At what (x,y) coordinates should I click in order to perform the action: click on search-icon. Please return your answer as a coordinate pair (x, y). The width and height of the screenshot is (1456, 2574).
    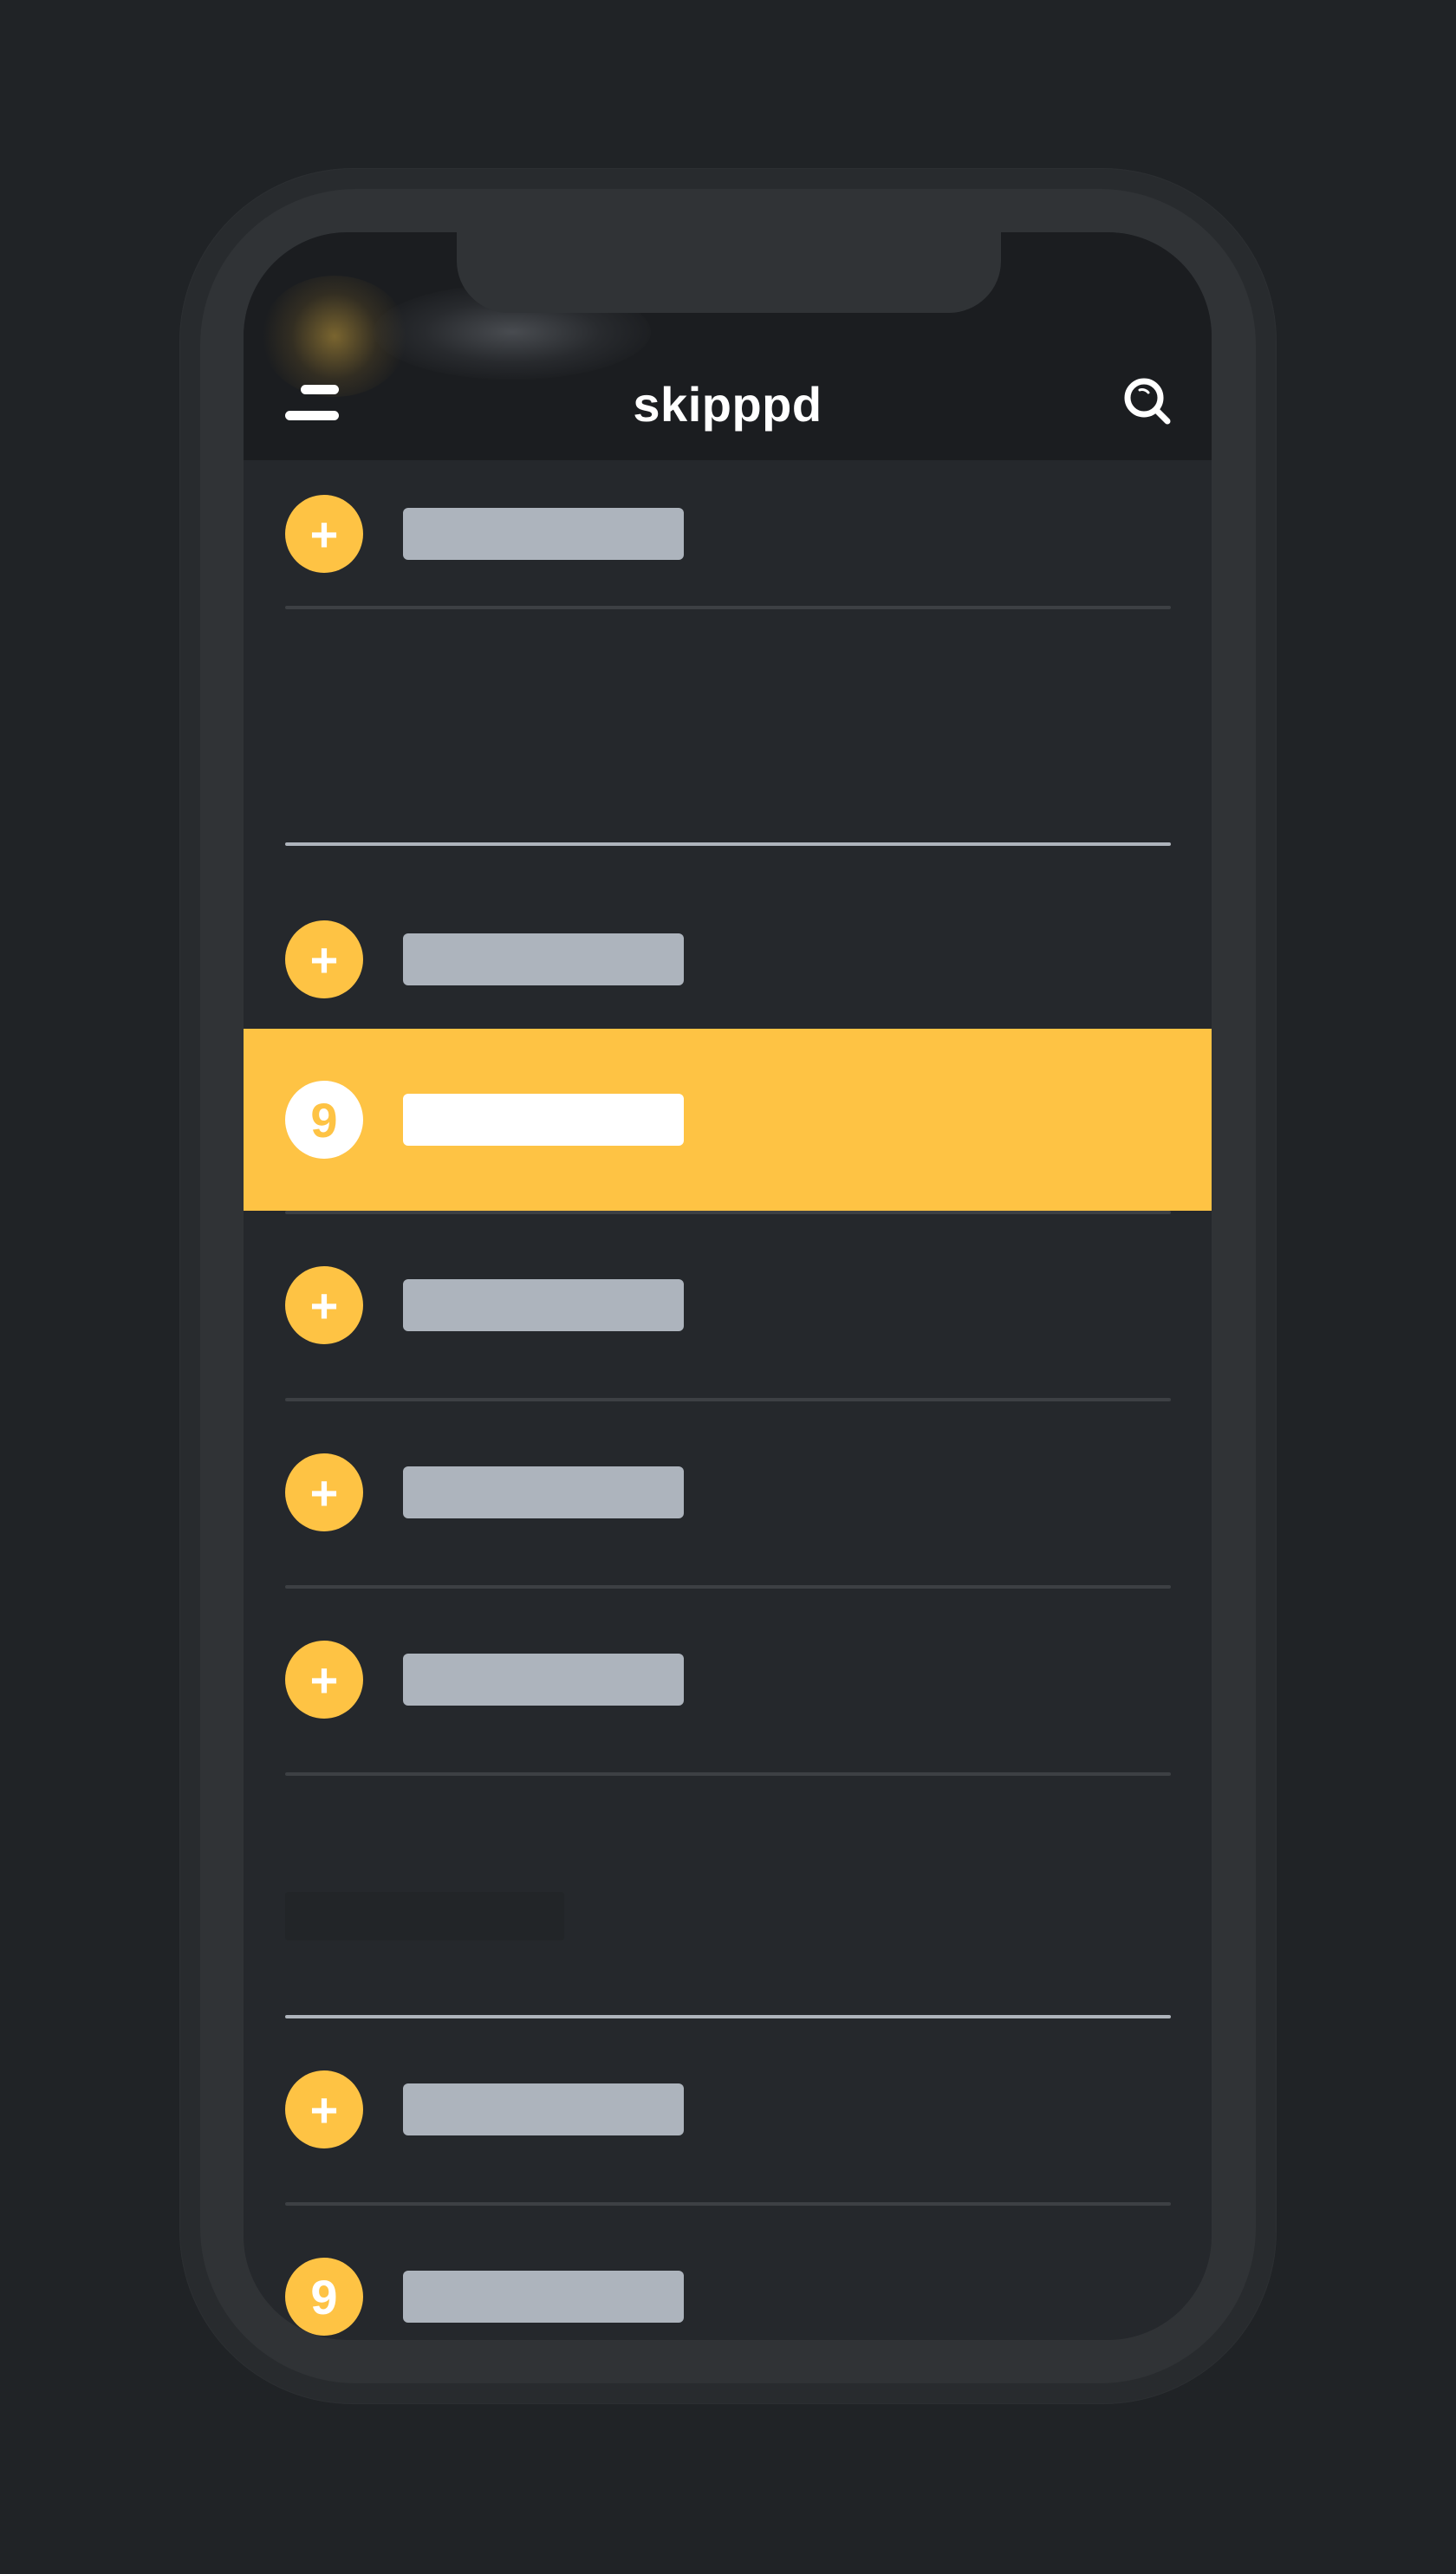
    Looking at the image, I should click on (1148, 402).